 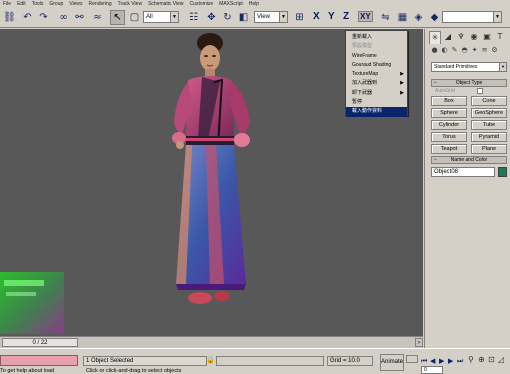 I want to click on viewport-gizmo, so click(x=32, y=303).